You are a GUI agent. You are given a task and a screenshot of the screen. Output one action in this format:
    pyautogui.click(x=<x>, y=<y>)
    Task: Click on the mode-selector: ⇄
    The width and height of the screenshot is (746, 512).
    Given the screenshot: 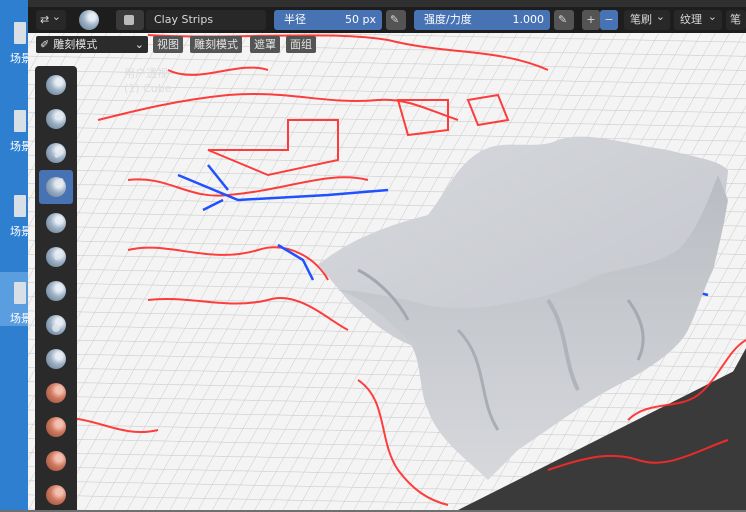 What is the action you would take?
    pyautogui.click(x=51, y=18)
    